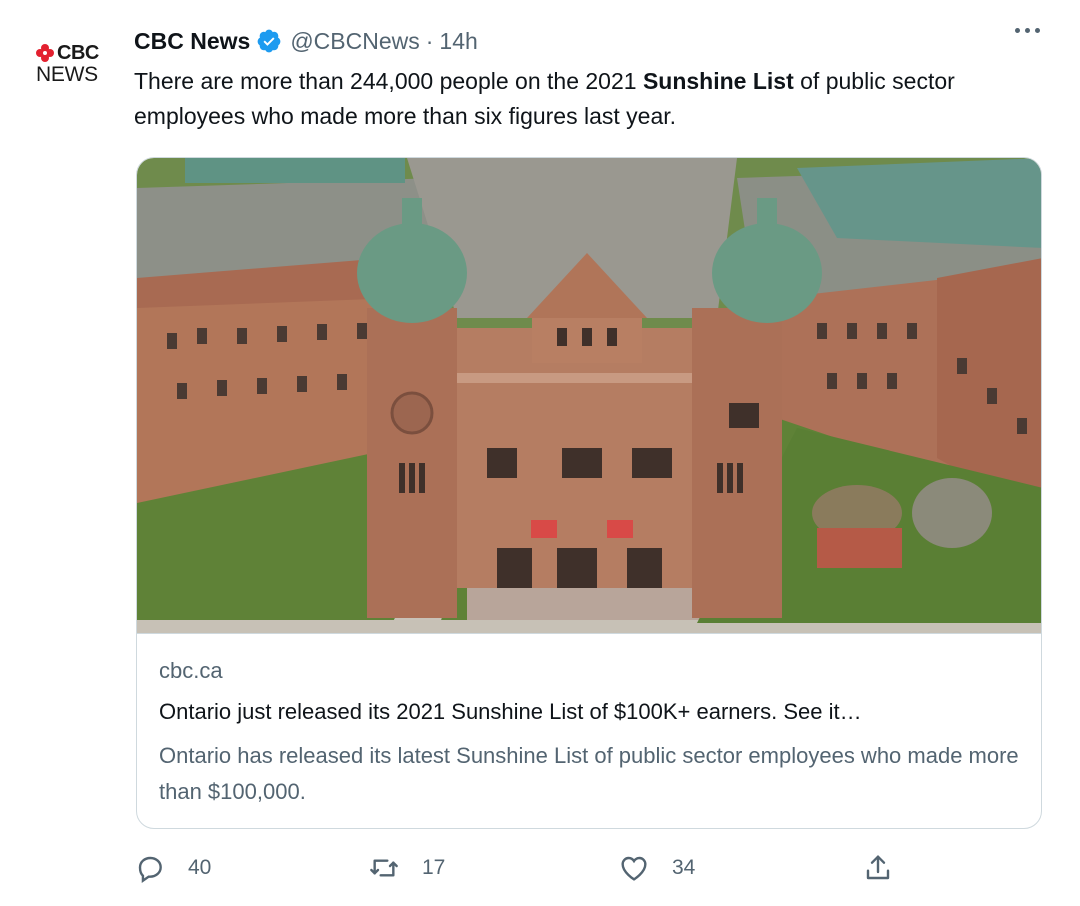  What do you see at coordinates (656, 868) in the screenshot?
I see `like-button: 34` at bounding box center [656, 868].